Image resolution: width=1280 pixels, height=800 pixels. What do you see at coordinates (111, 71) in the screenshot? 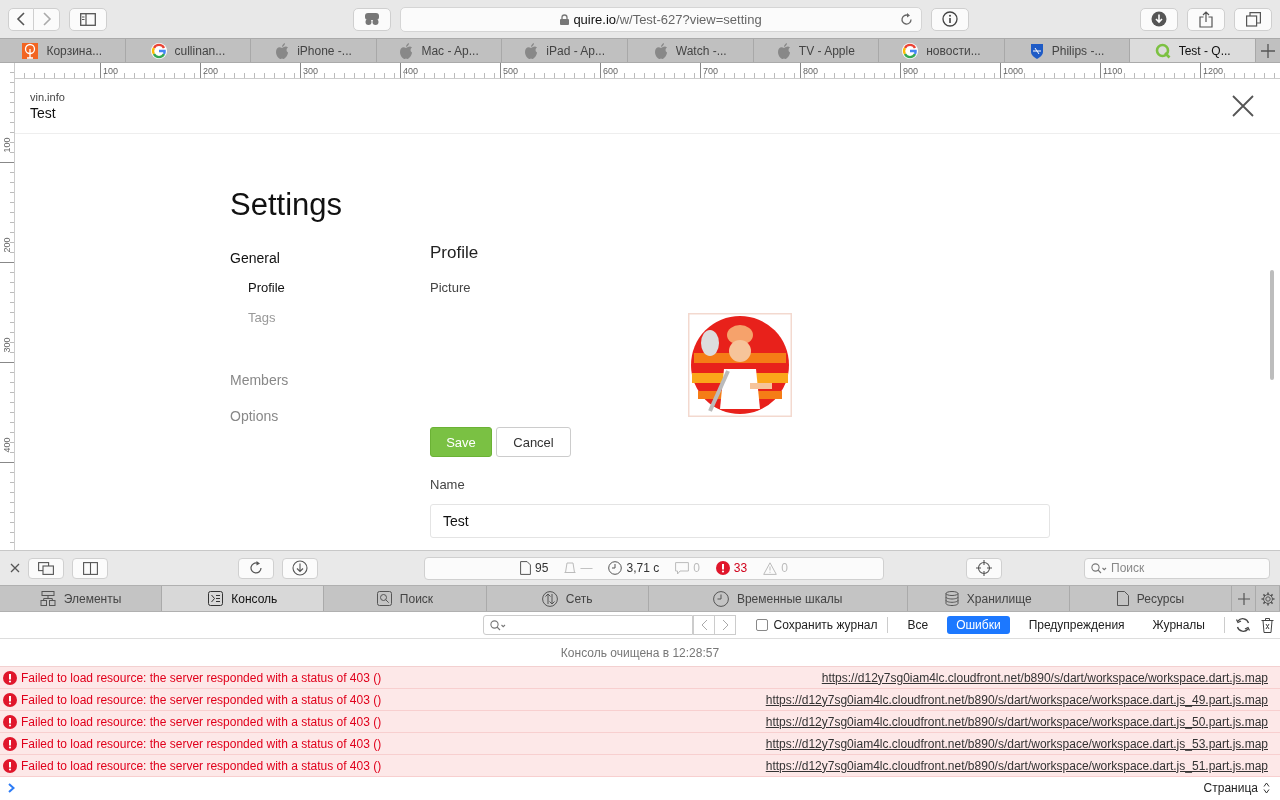
I see `ruler-label: 100` at bounding box center [111, 71].